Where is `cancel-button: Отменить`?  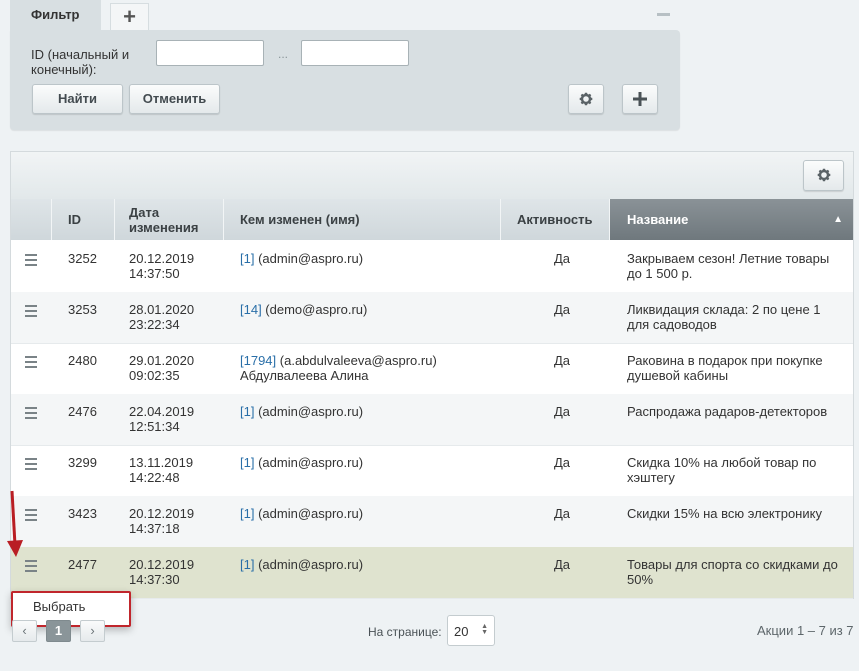 cancel-button: Отменить is located at coordinates (174, 99).